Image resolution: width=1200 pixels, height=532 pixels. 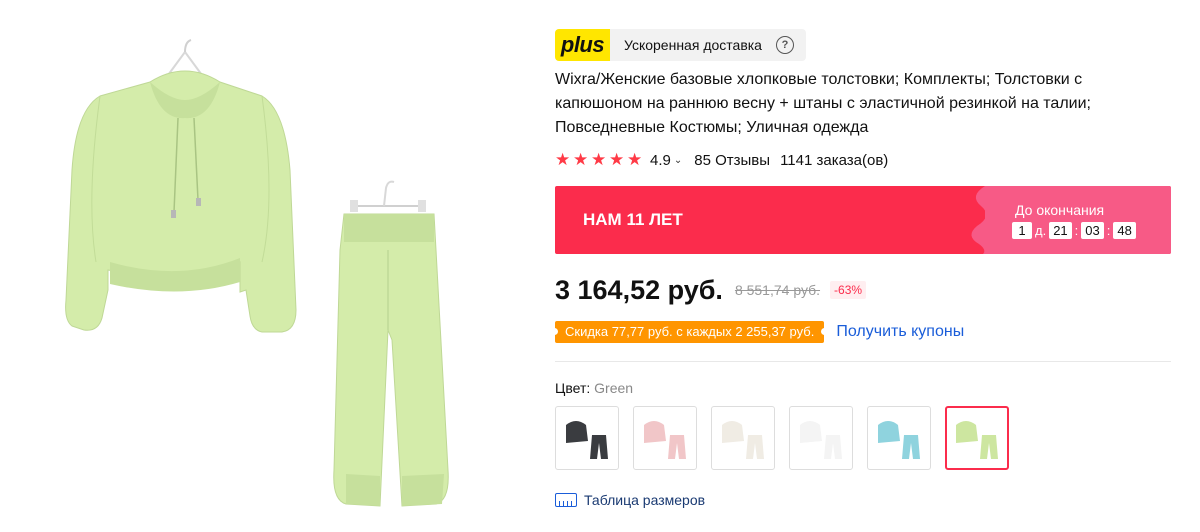 I want to click on swatch-pink, so click(x=665, y=438).